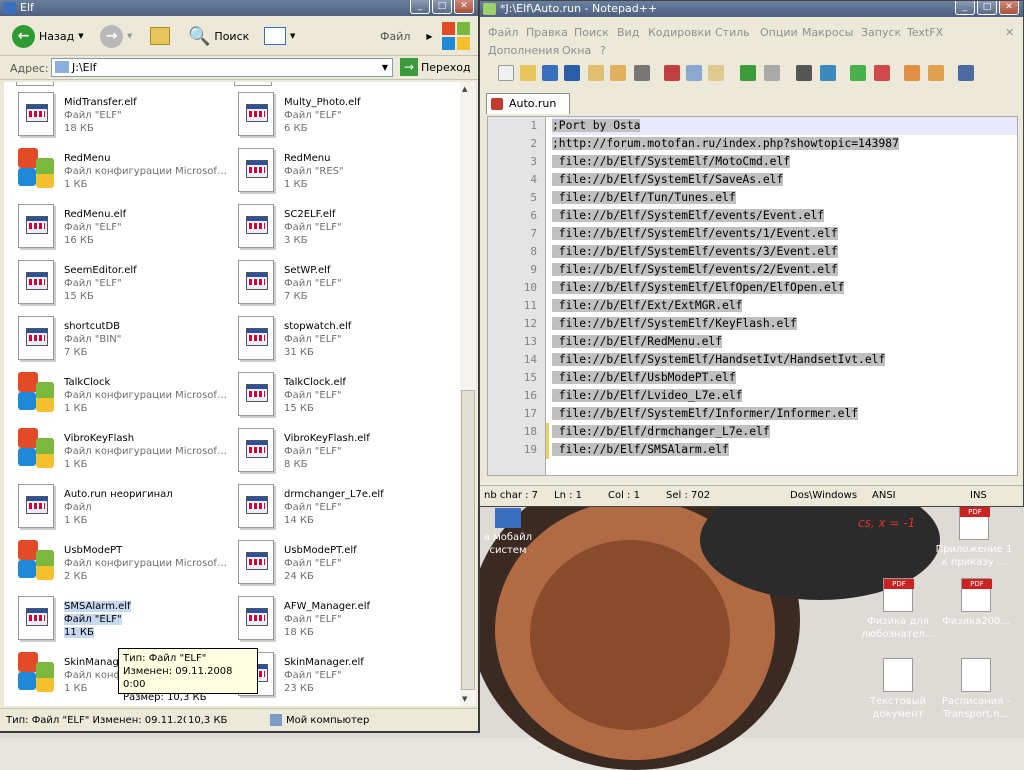  What do you see at coordinates (576, 50) in the screenshot?
I see `menu-windows: Окна` at bounding box center [576, 50].